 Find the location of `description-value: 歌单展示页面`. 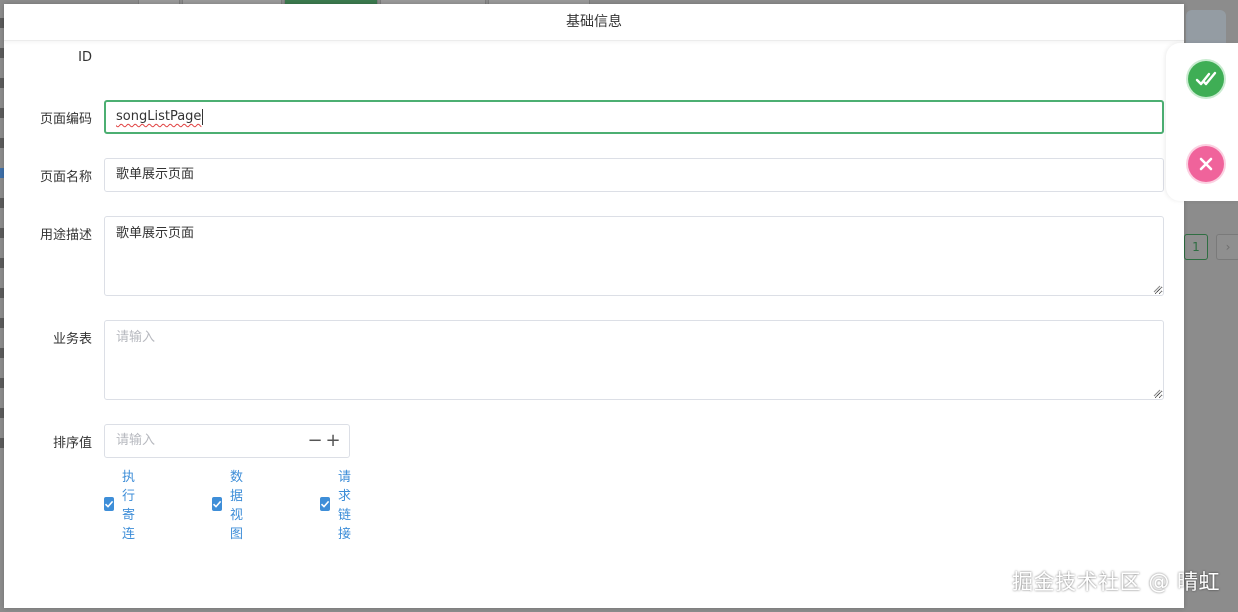

description-value: 歌单展示页面 is located at coordinates (155, 233).